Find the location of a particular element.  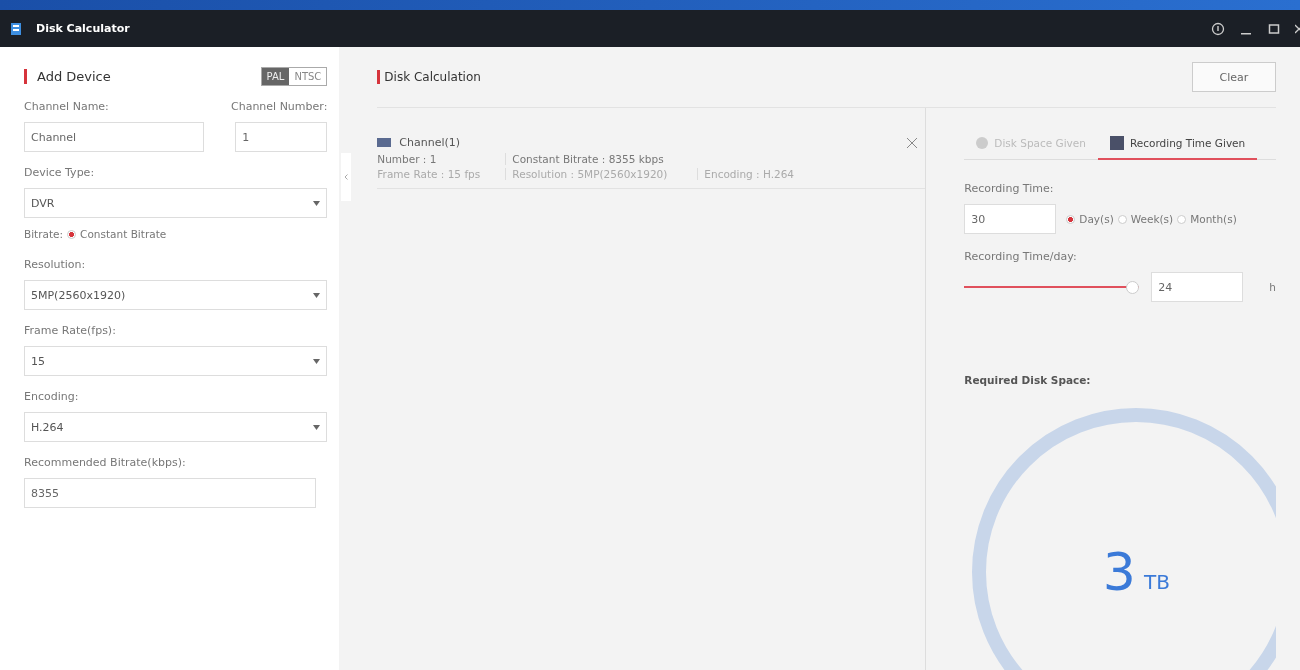

channel-name-field: Channel is located at coordinates (114, 137).